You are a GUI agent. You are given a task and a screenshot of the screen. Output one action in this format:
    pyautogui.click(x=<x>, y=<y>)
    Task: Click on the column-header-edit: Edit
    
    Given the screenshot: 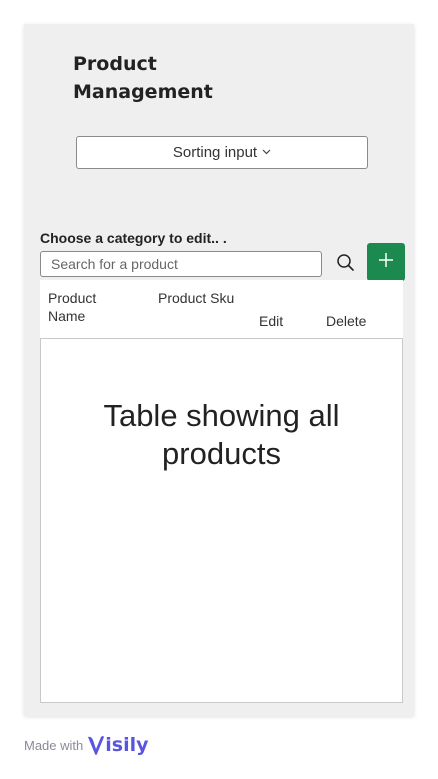 What is the action you would take?
    pyautogui.click(x=271, y=321)
    